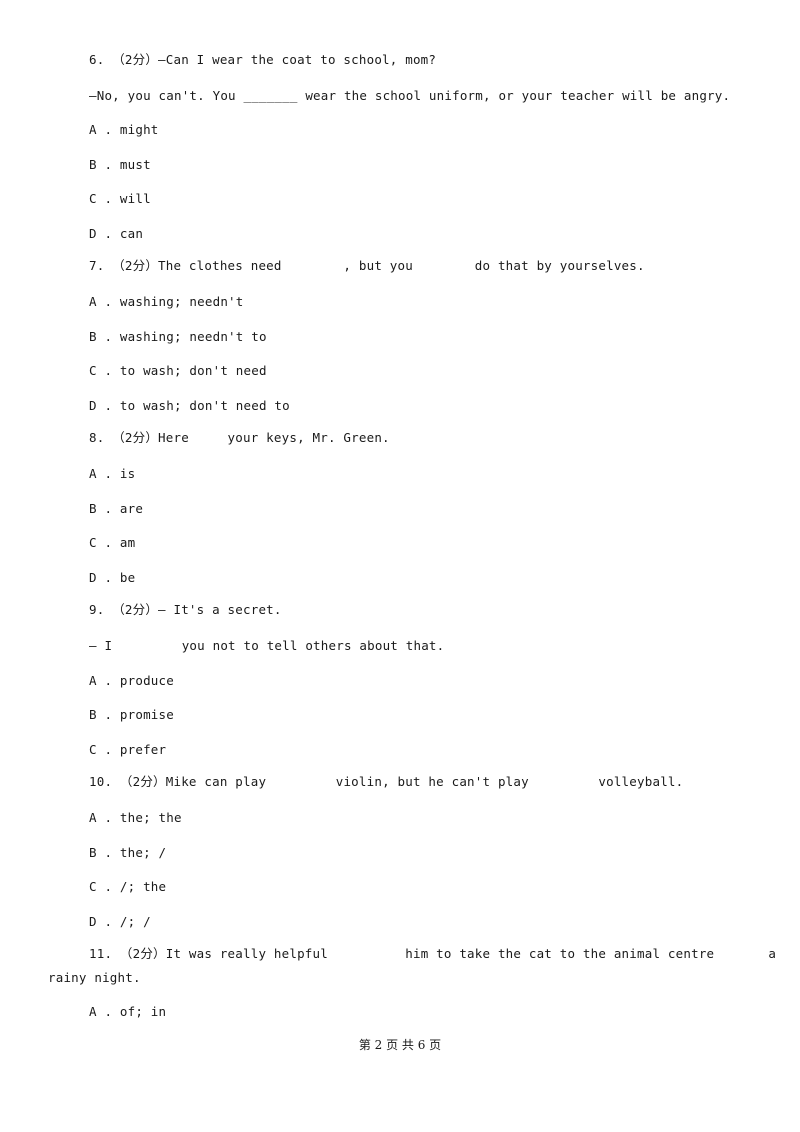 This screenshot has height=1132, width=800. Describe the element at coordinates (116, 233) in the screenshot. I see `option-d: D . can` at that location.